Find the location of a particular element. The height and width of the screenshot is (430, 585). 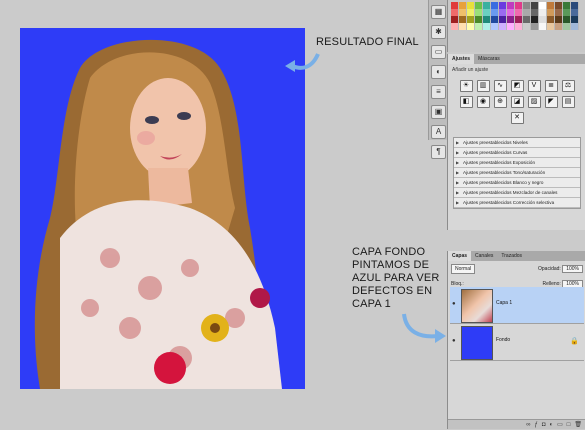

tab-adjustments: Ajustes is located at coordinates (461, 59).